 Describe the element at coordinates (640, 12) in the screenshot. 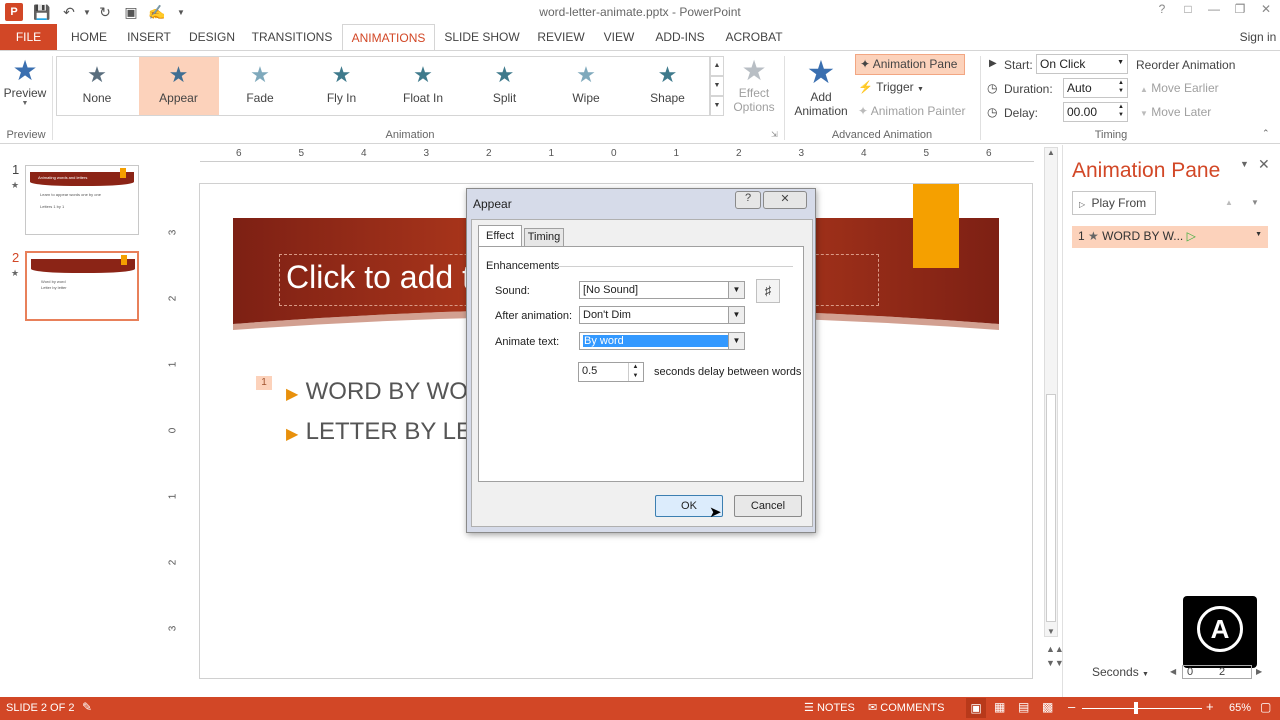

I see `window-title: word-letter-animate.pptx - PowerPoint` at that location.